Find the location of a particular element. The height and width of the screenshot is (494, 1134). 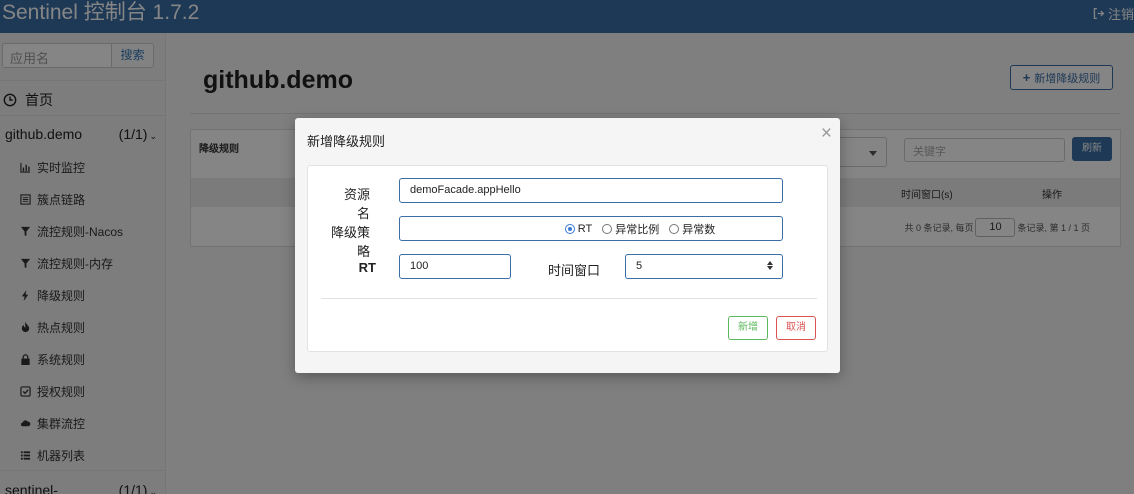

close-icon: × is located at coordinates (826, 134).